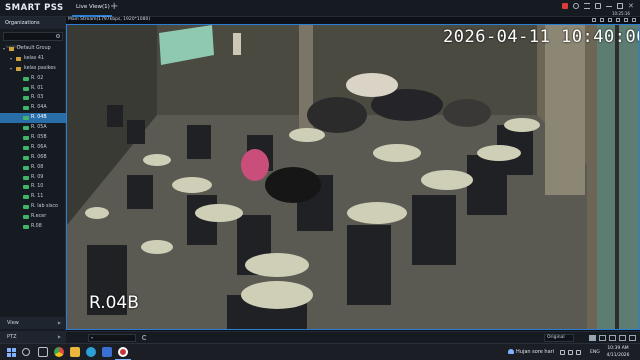  What do you see at coordinates (43, 352) in the screenshot?
I see `task-view-icon` at bounding box center [43, 352].